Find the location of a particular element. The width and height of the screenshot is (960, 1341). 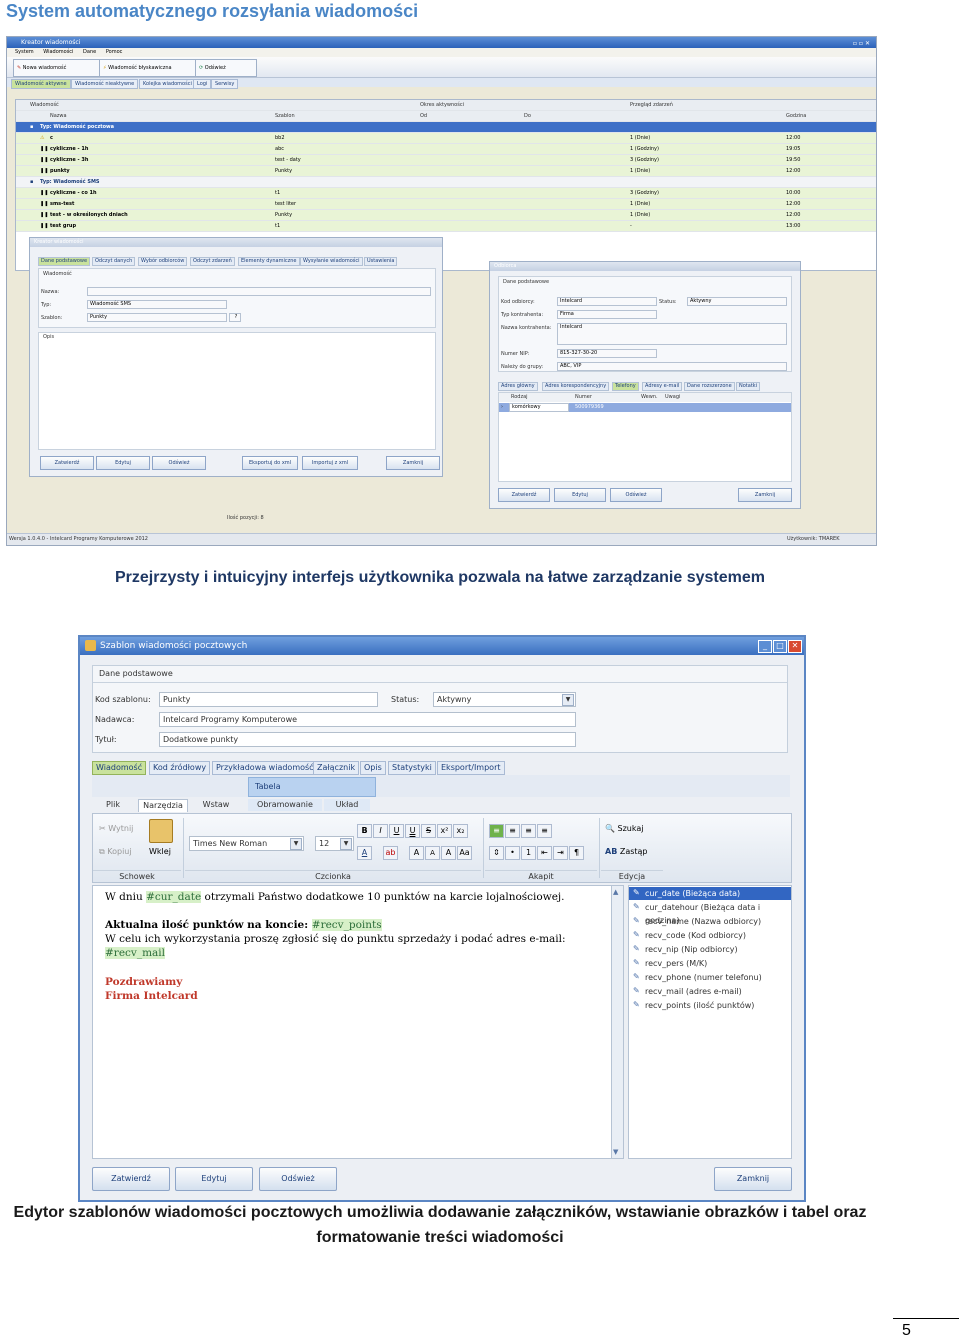

var-tag-recv-points: #recv_points is located at coordinates (346, 925).